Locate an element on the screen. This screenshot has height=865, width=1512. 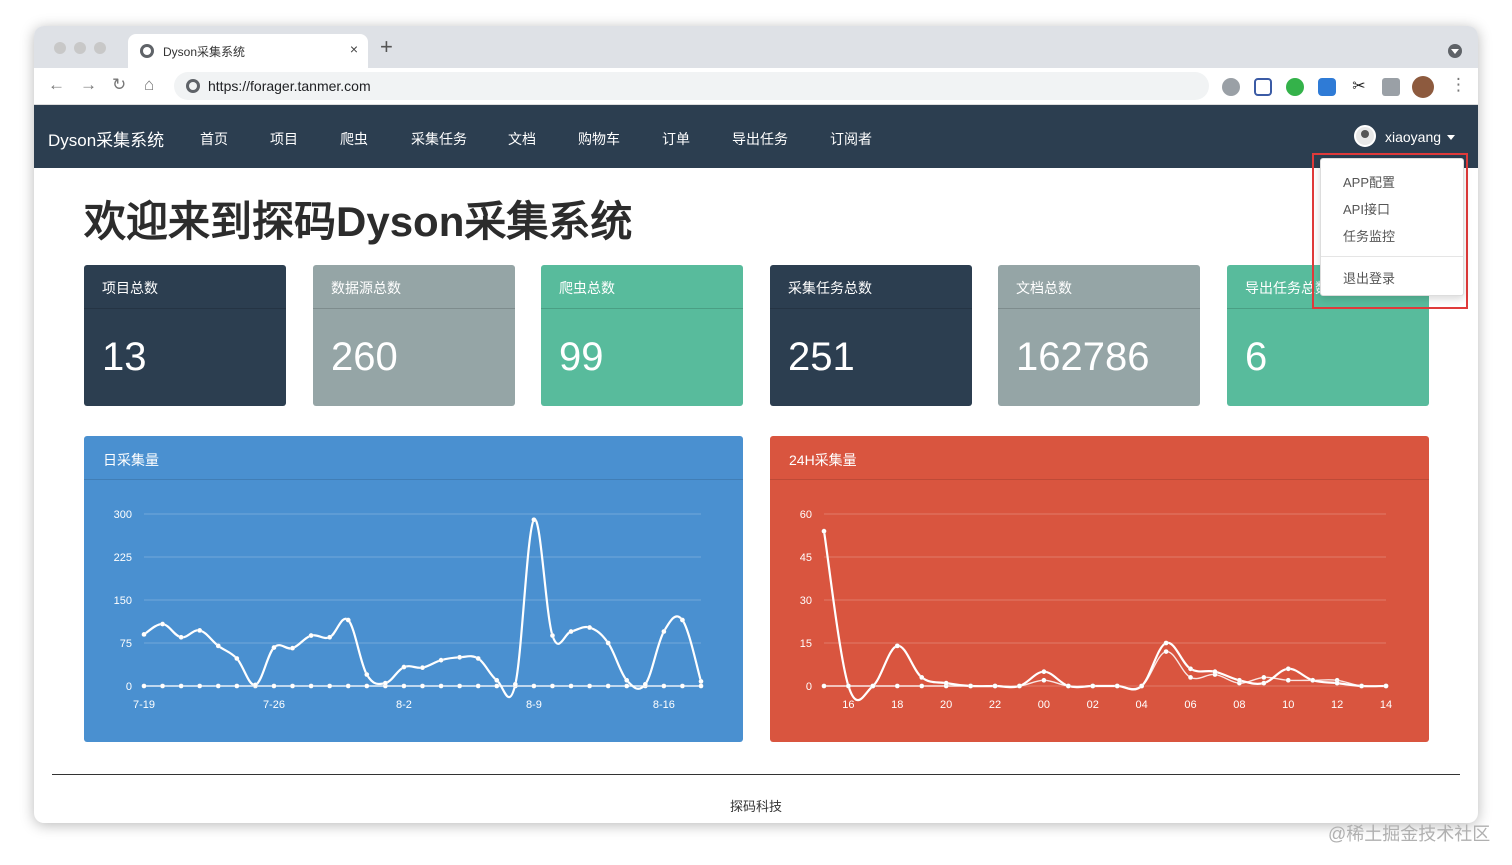
address-bar: https://forager.tanmer.com is located at coordinates (691, 86).